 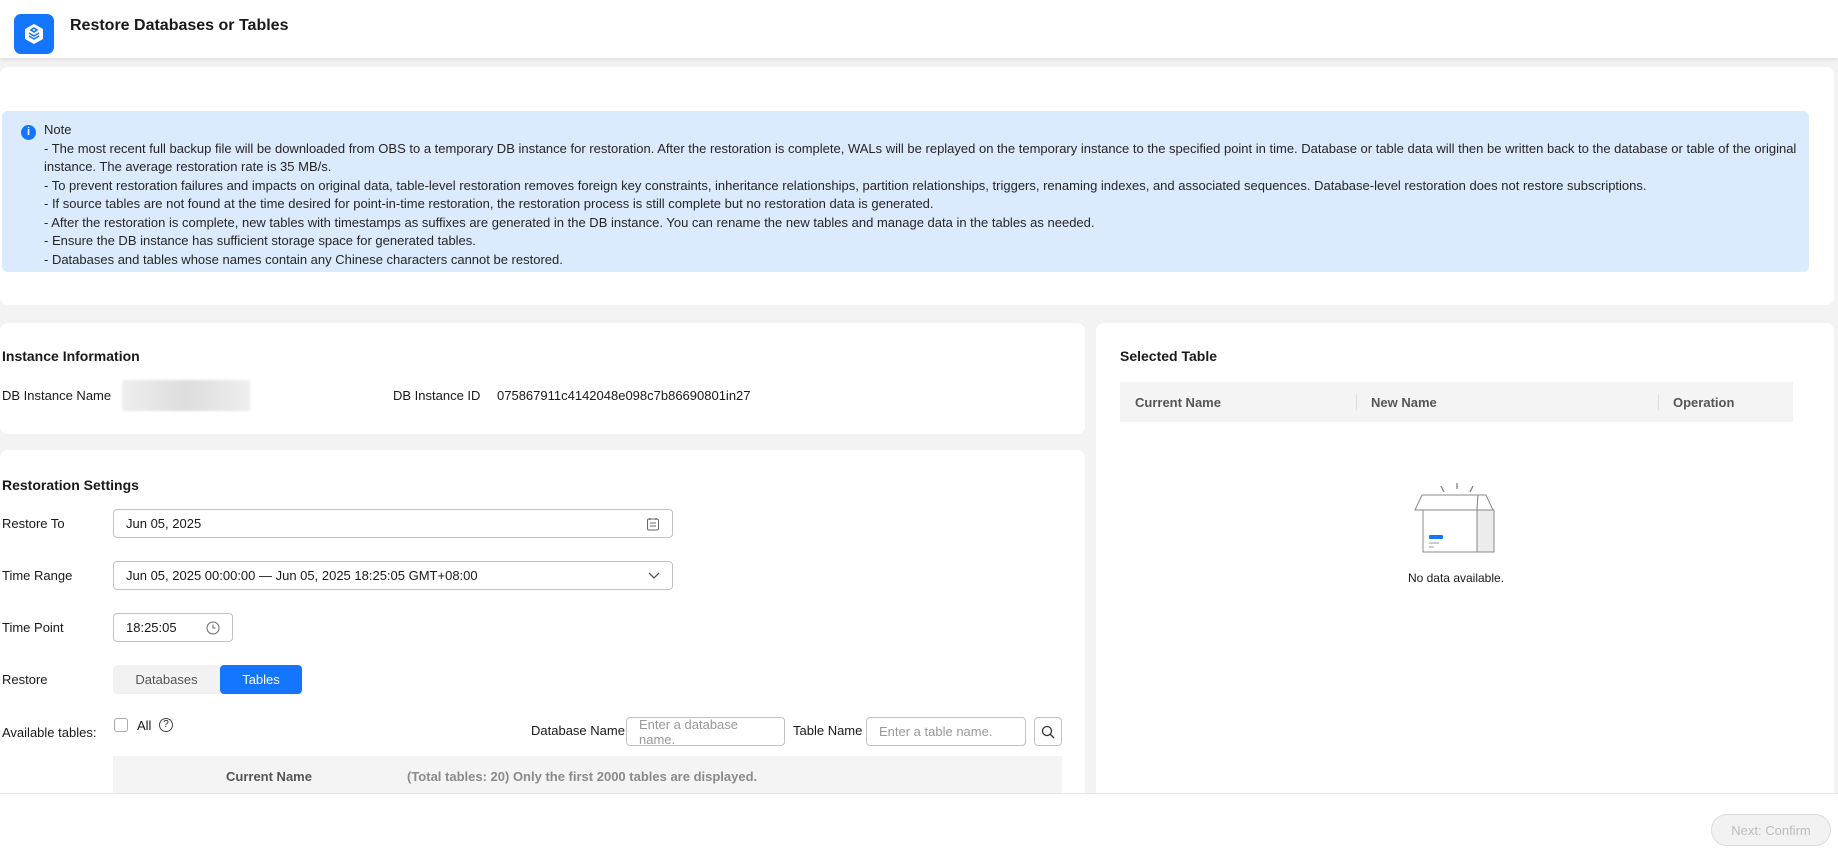 What do you see at coordinates (261, 679) in the screenshot?
I see `restore-tables-option: Tables` at bounding box center [261, 679].